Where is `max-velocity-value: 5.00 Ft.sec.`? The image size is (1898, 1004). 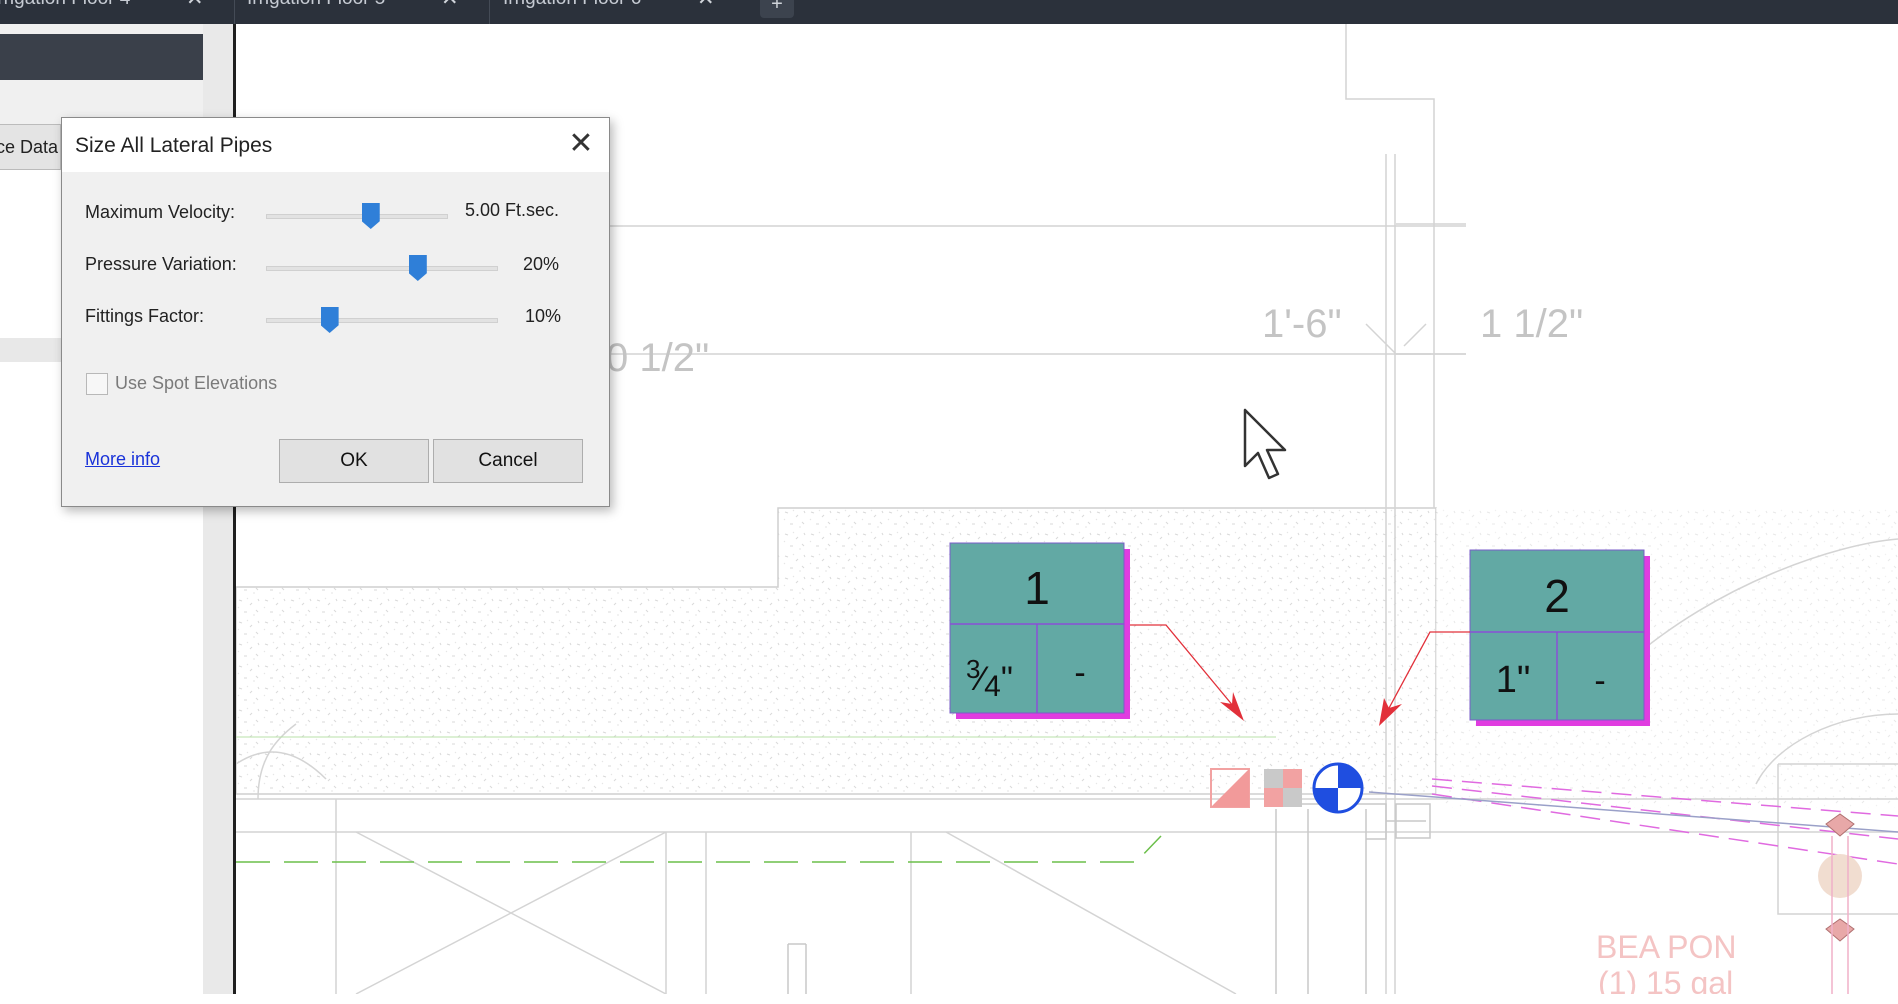
max-velocity-value: 5.00 Ft.sec. is located at coordinates (512, 210).